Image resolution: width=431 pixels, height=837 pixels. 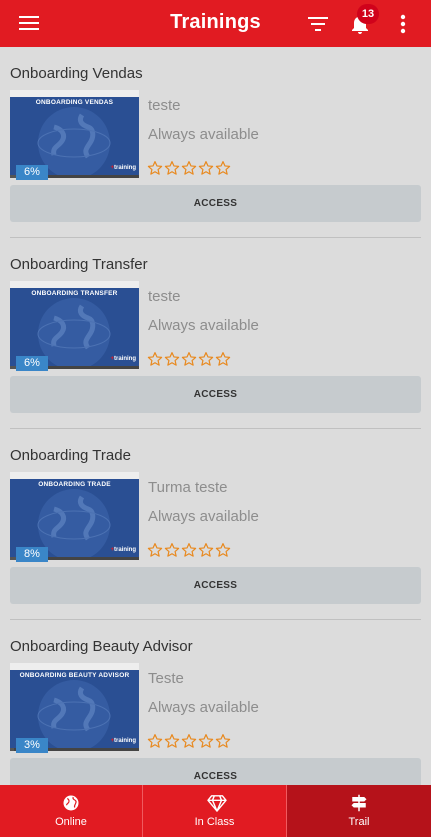 I want to click on app-bar: Trainings 13, so click(x=215, y=23).